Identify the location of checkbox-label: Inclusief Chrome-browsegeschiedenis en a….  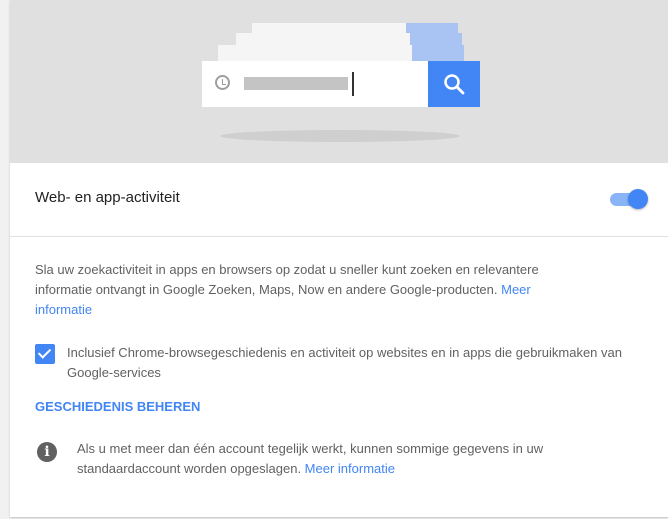
(344, 362).